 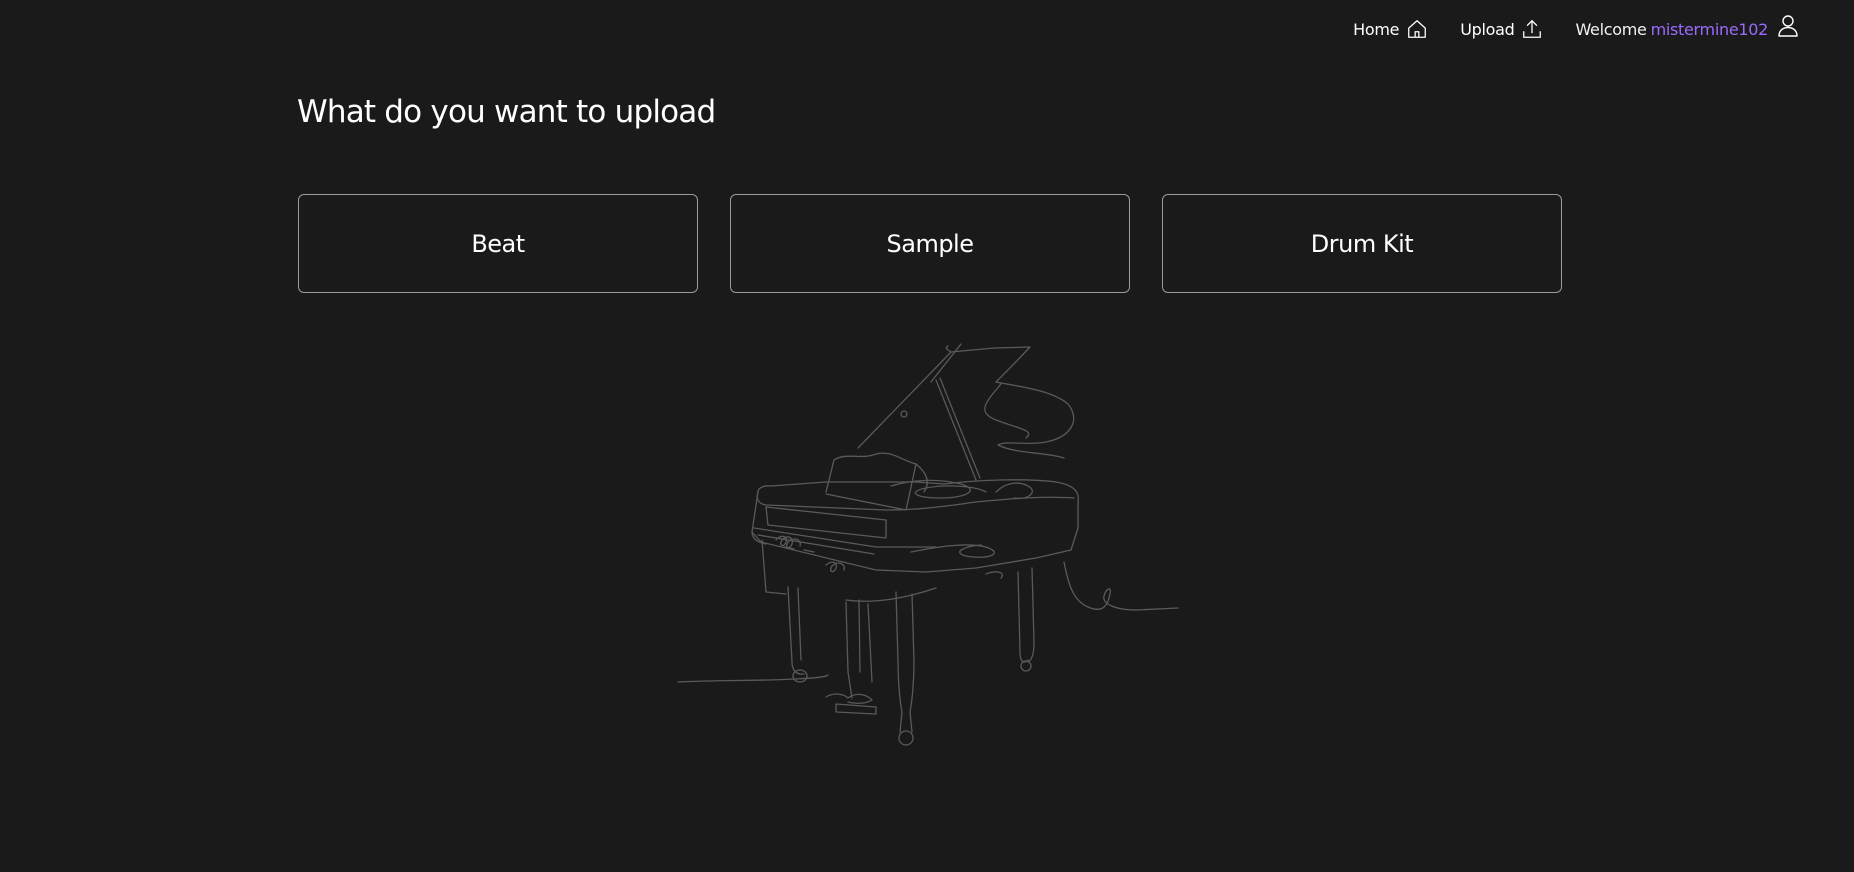 I want to click on drum-kit-option-button: Drum Kit, so click(x=1362, y=243).